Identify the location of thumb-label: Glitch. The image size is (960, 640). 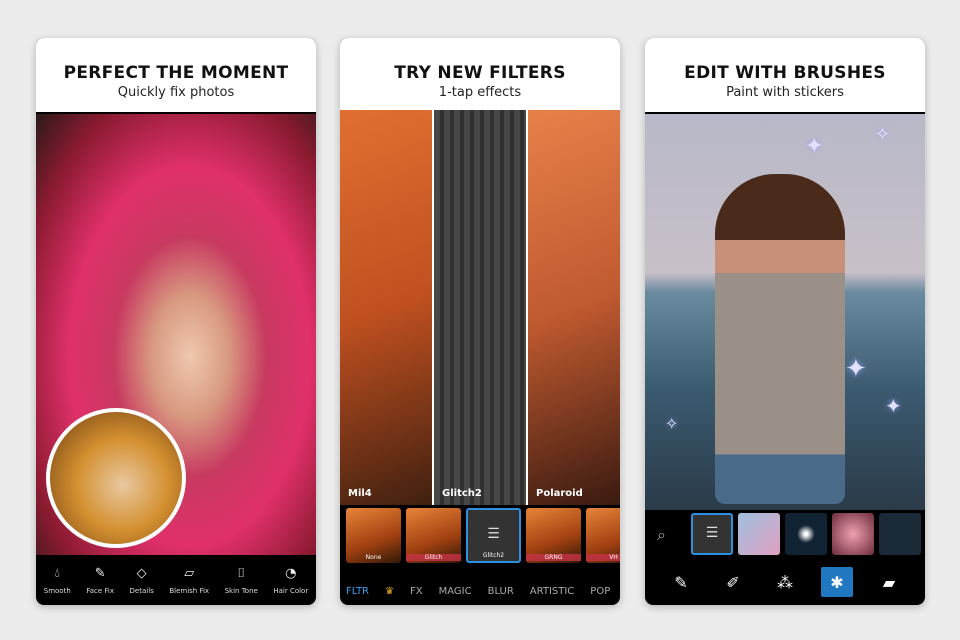
(433, 557).